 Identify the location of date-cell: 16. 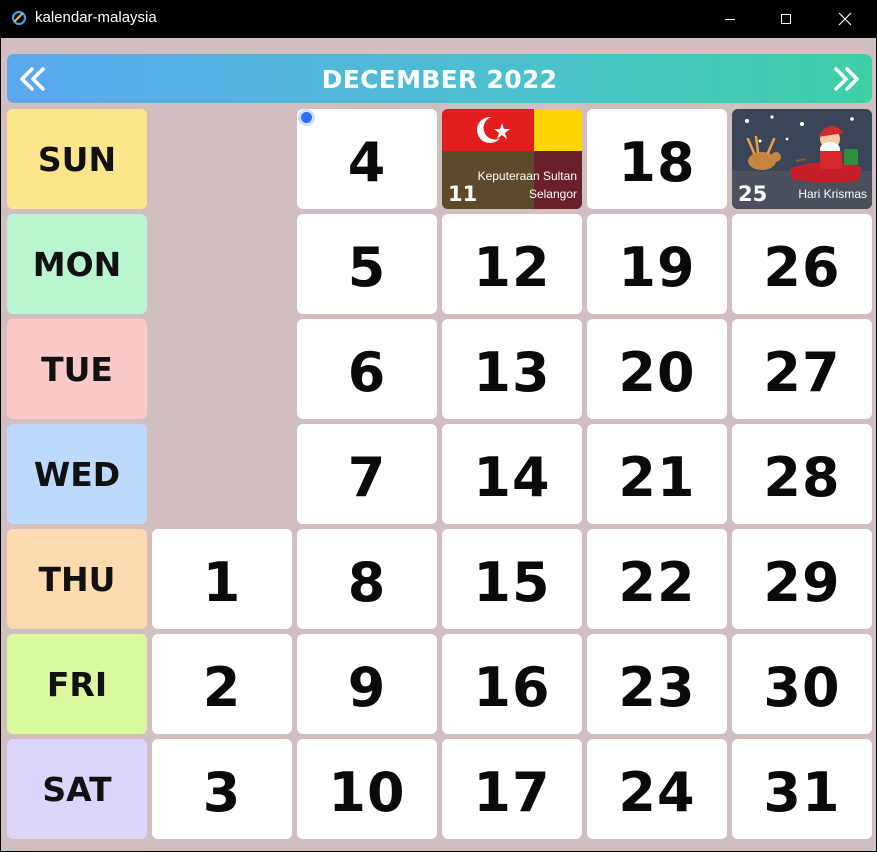
(512, 684).